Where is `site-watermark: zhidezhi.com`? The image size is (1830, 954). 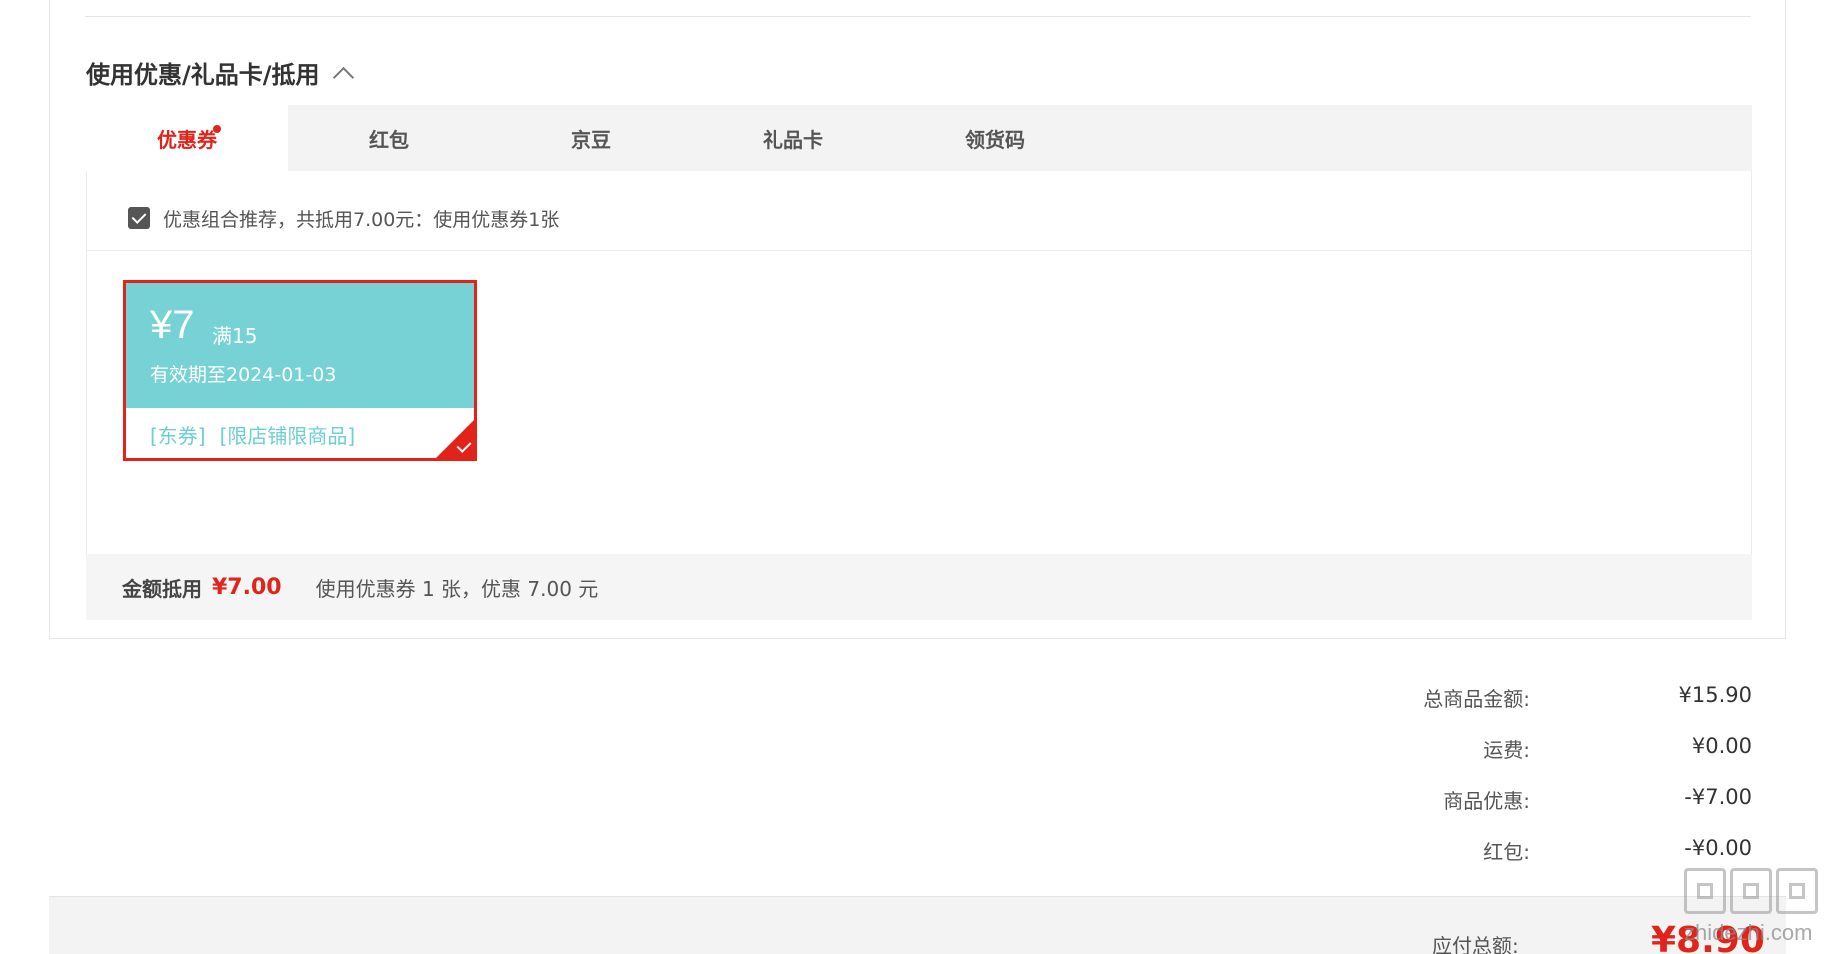 site-watermark: zhidezhi.com is located at coordinates (1757, 911).